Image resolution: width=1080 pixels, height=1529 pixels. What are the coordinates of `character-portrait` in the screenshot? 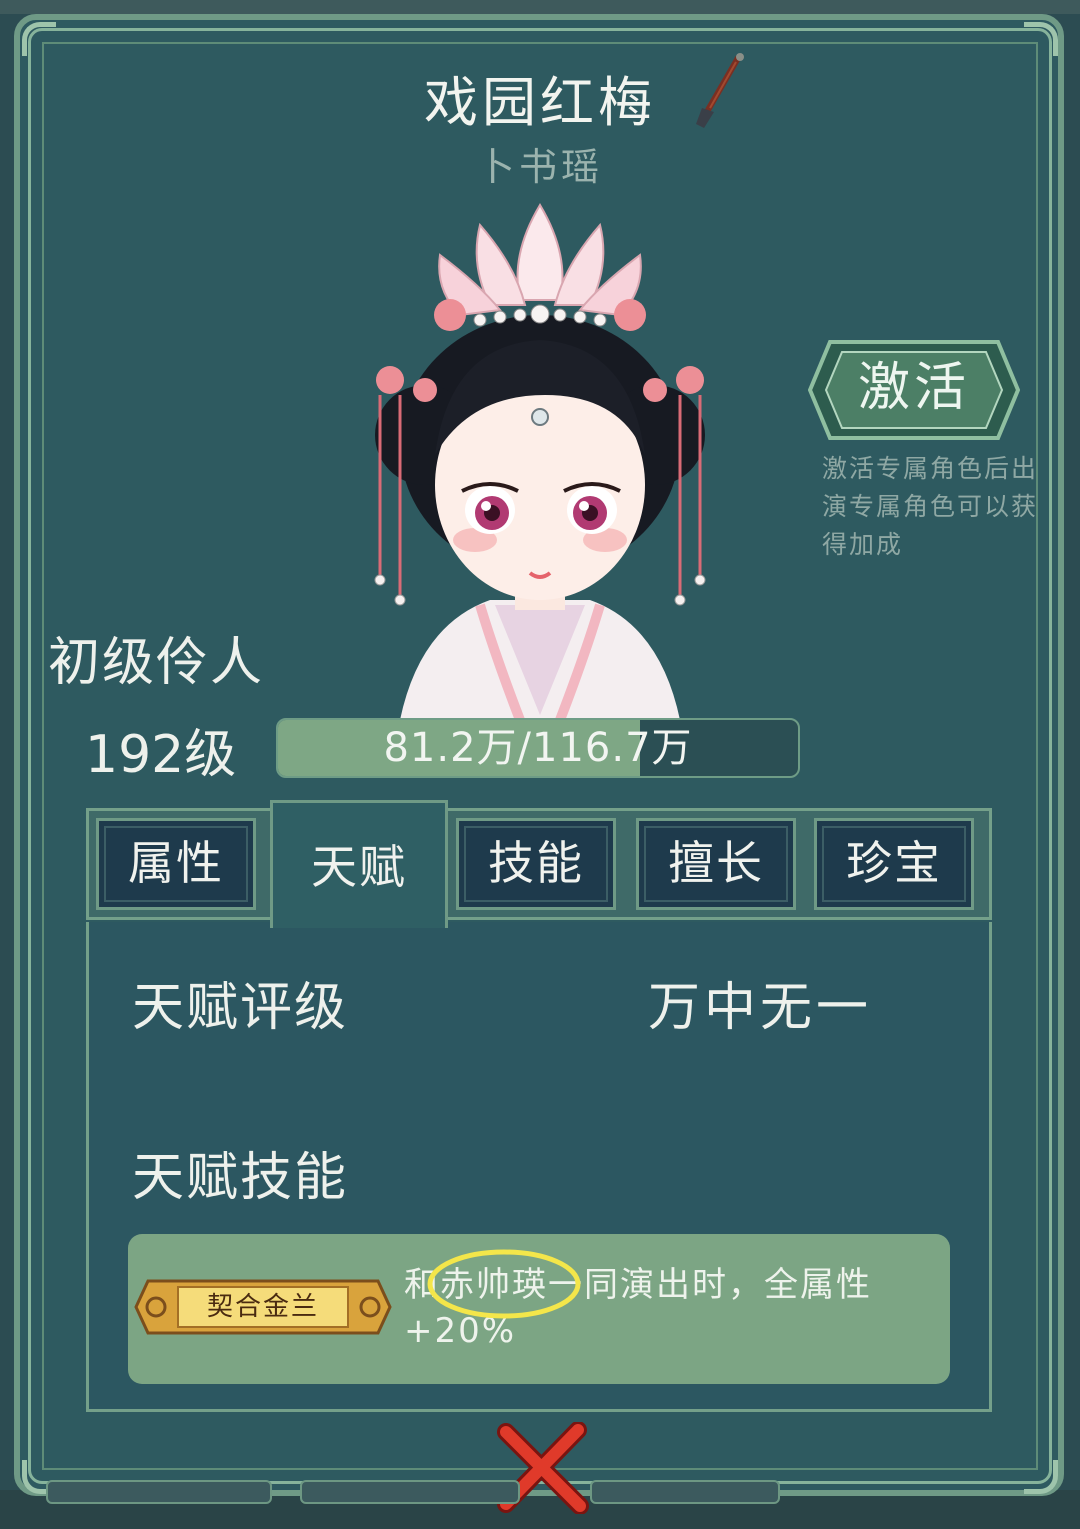 It's located at (540, 461).